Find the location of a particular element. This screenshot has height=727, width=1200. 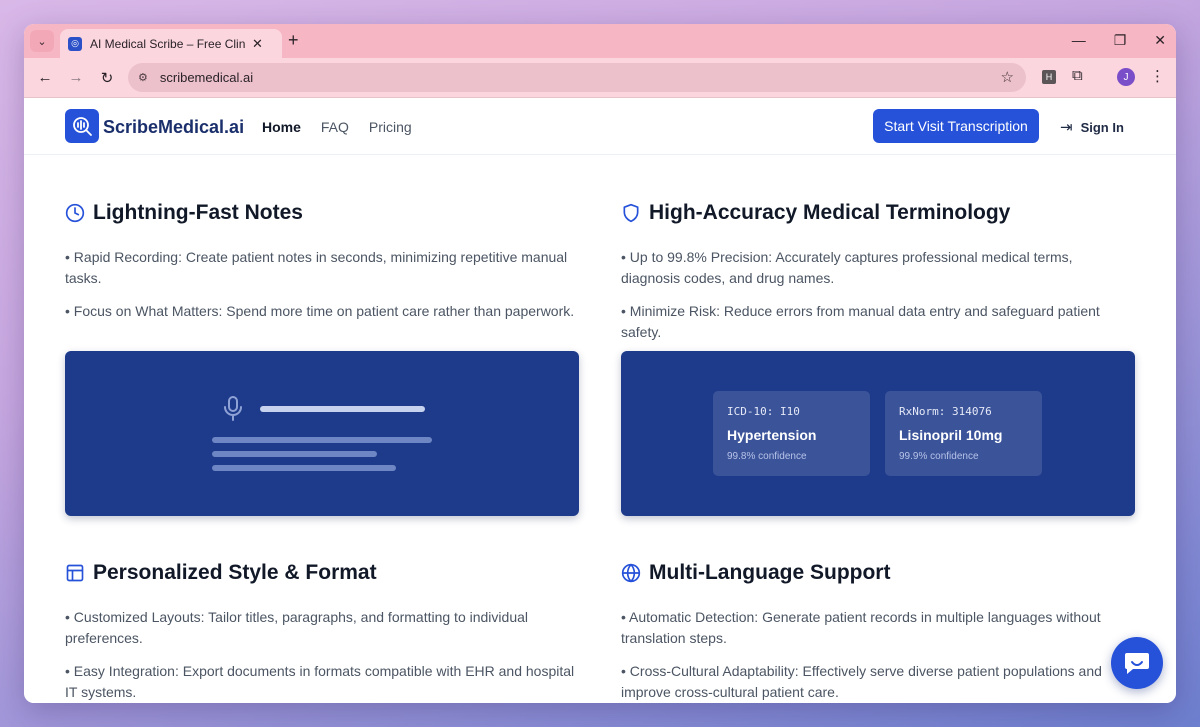

close-tab-icon: ✕ is located at coordinates (257, 44).